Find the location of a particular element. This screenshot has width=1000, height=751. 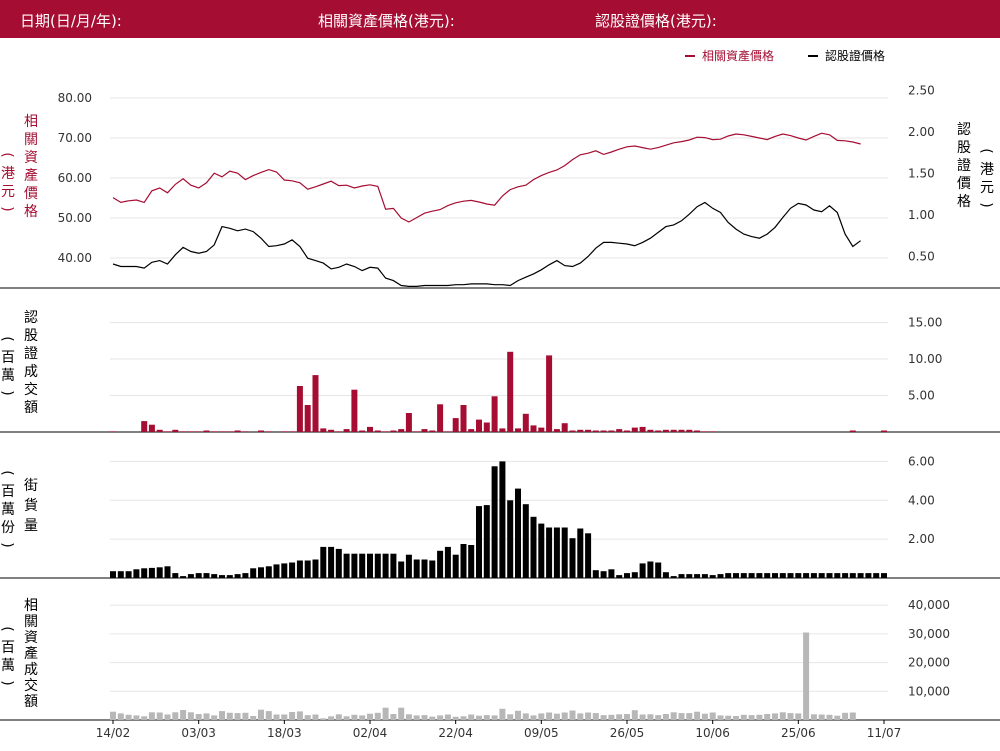

date-label: 日期(日/月/年): is located at coordinates (71, 21).